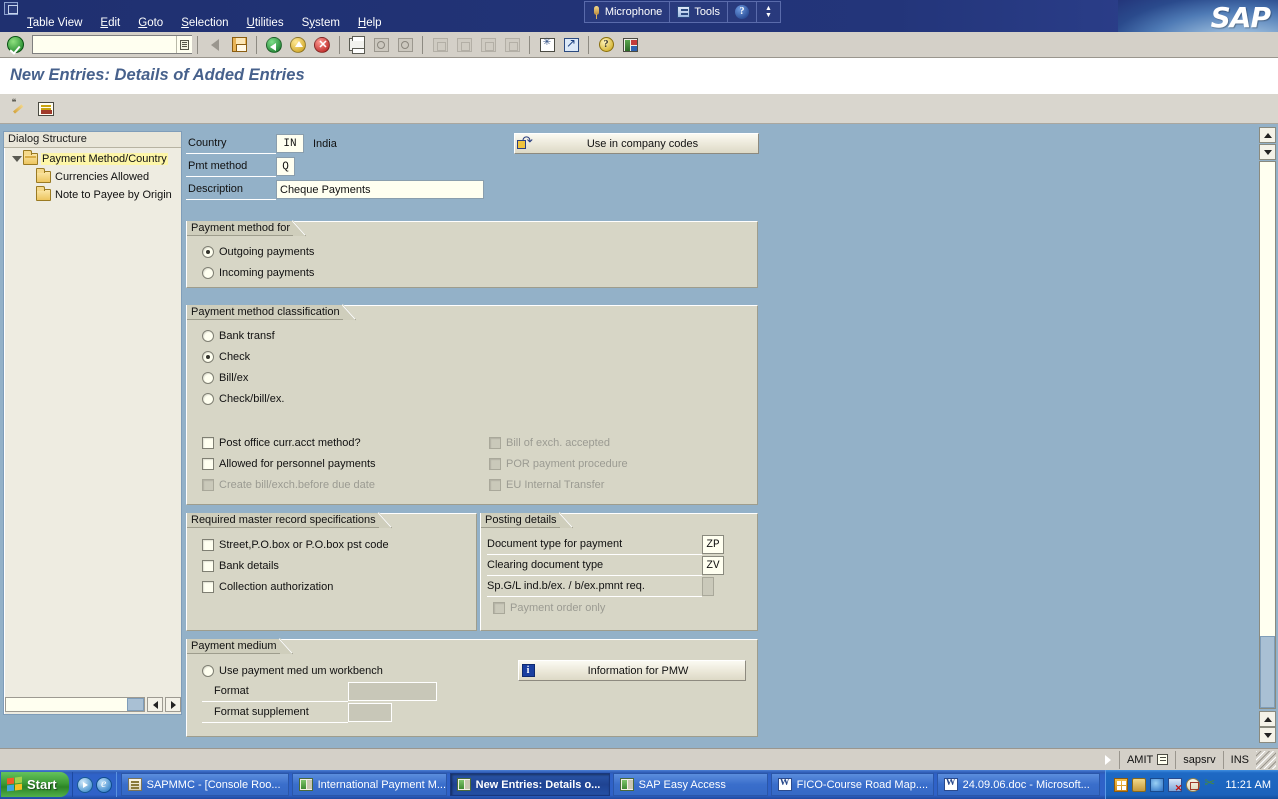 Image resolution: width=1278 pixels, height=799 pixels. What do you see at coordinates (1175, 785) in the screenshot?
I see `volume-muted-icon` at bounding box center [1175, 785].